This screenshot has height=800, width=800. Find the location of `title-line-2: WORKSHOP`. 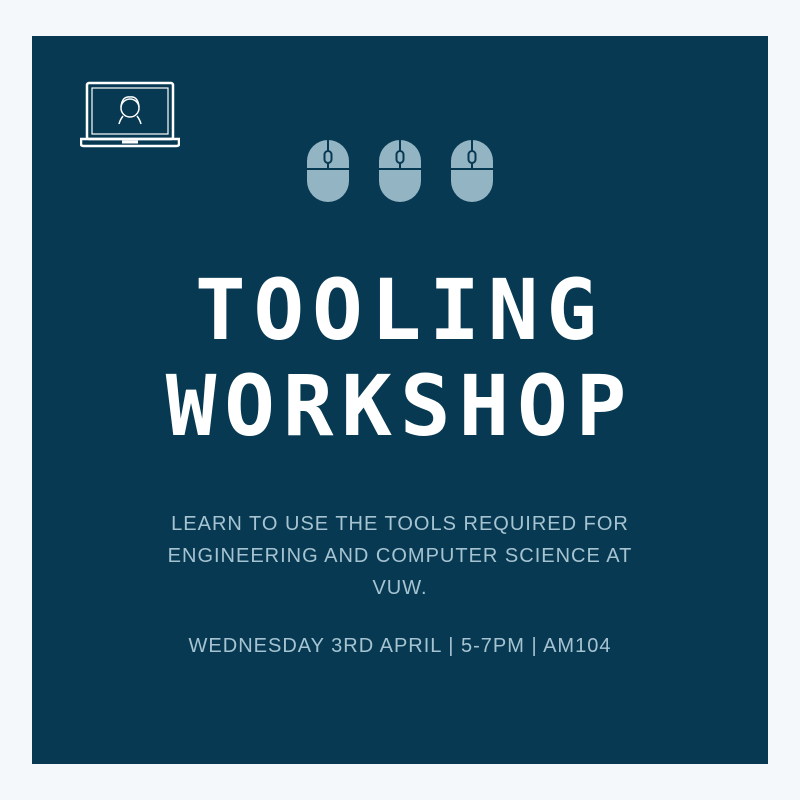

title-line-2: WORKSHOP is located at coordinates (400, 406).